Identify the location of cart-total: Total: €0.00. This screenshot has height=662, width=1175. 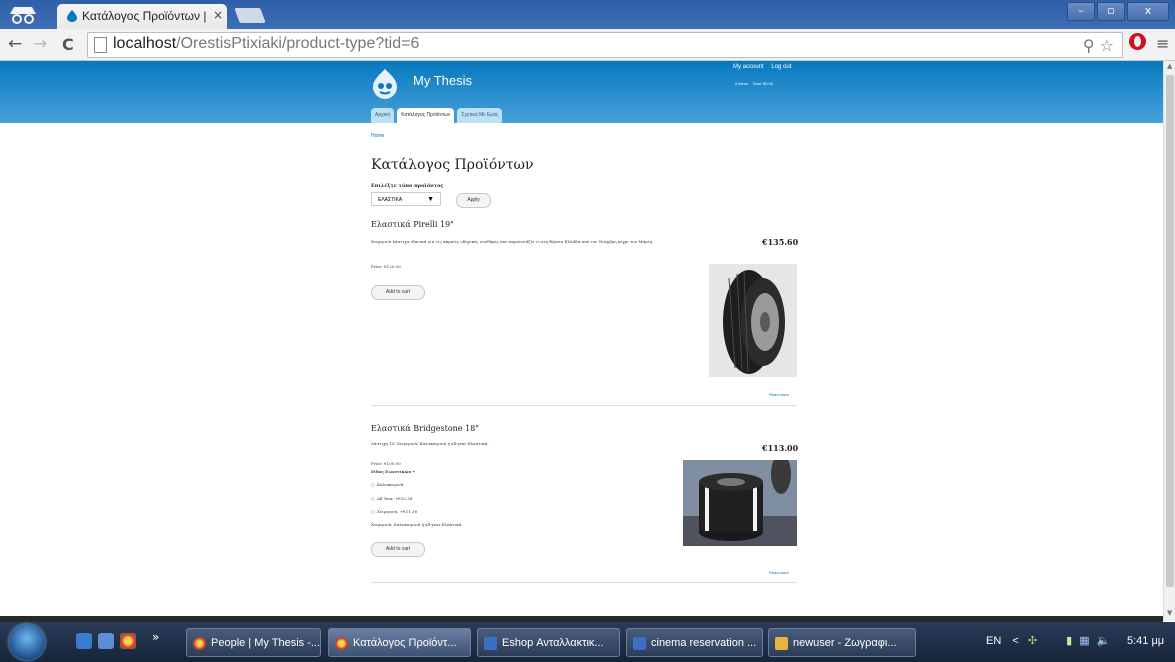
(762, 83).